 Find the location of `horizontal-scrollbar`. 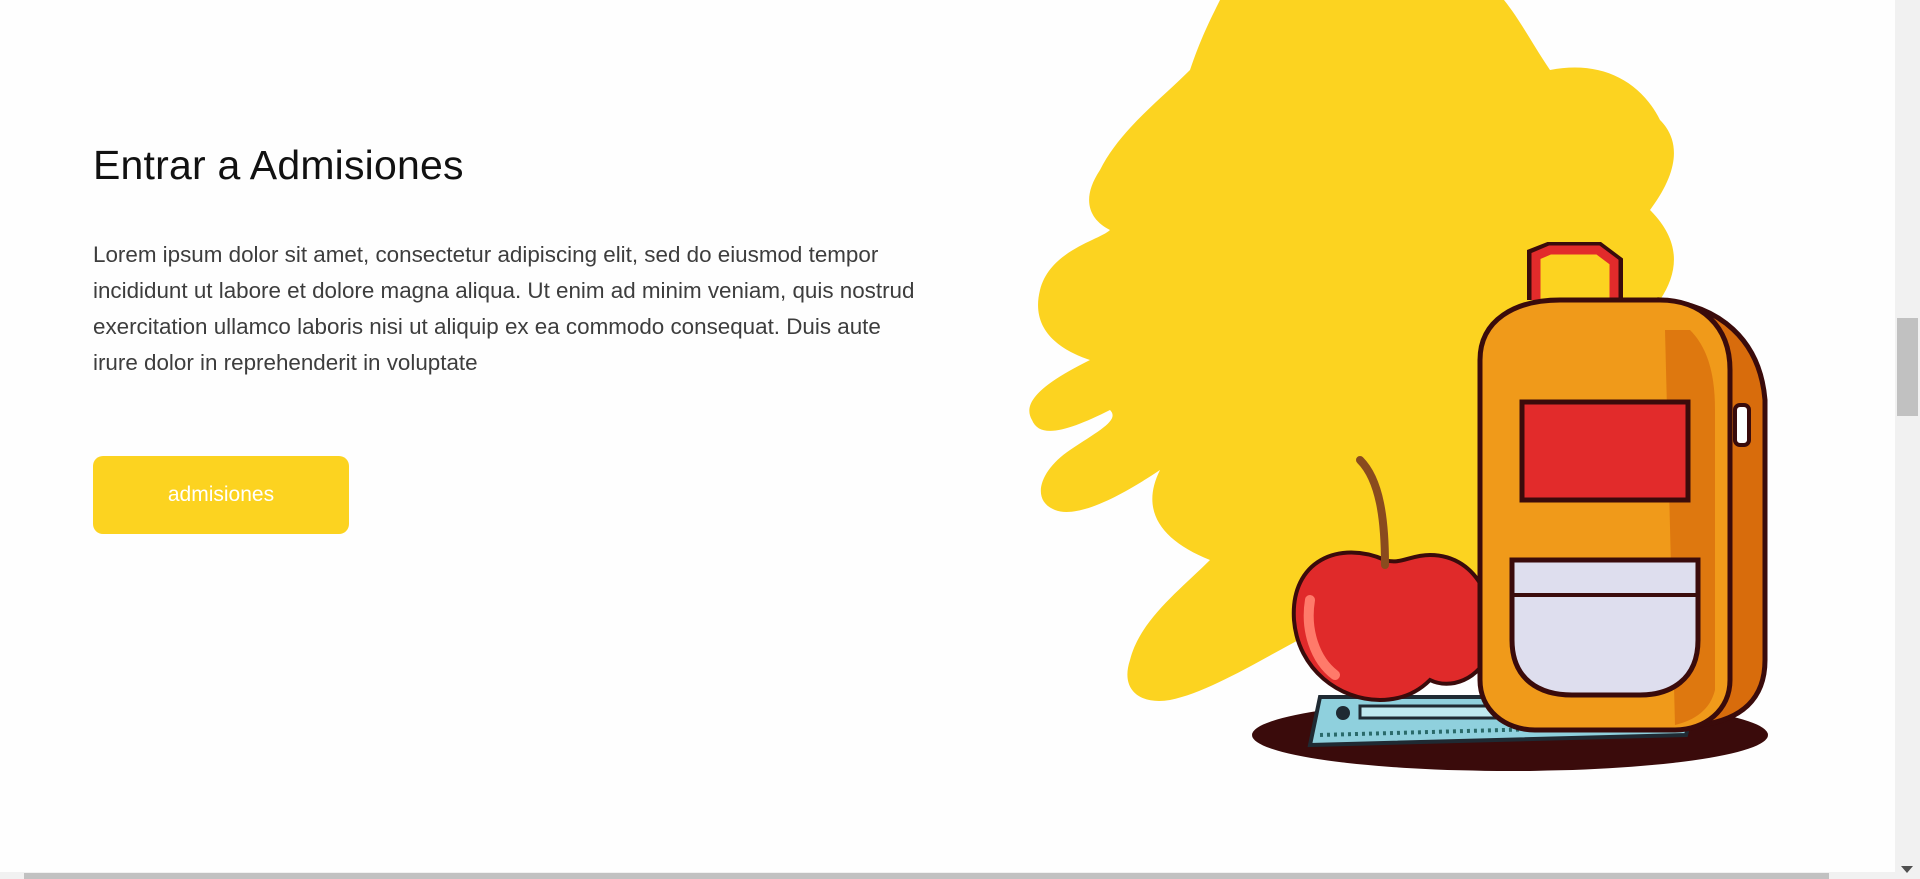

horizontal-scrollbar is located at coordinates (947, 875).